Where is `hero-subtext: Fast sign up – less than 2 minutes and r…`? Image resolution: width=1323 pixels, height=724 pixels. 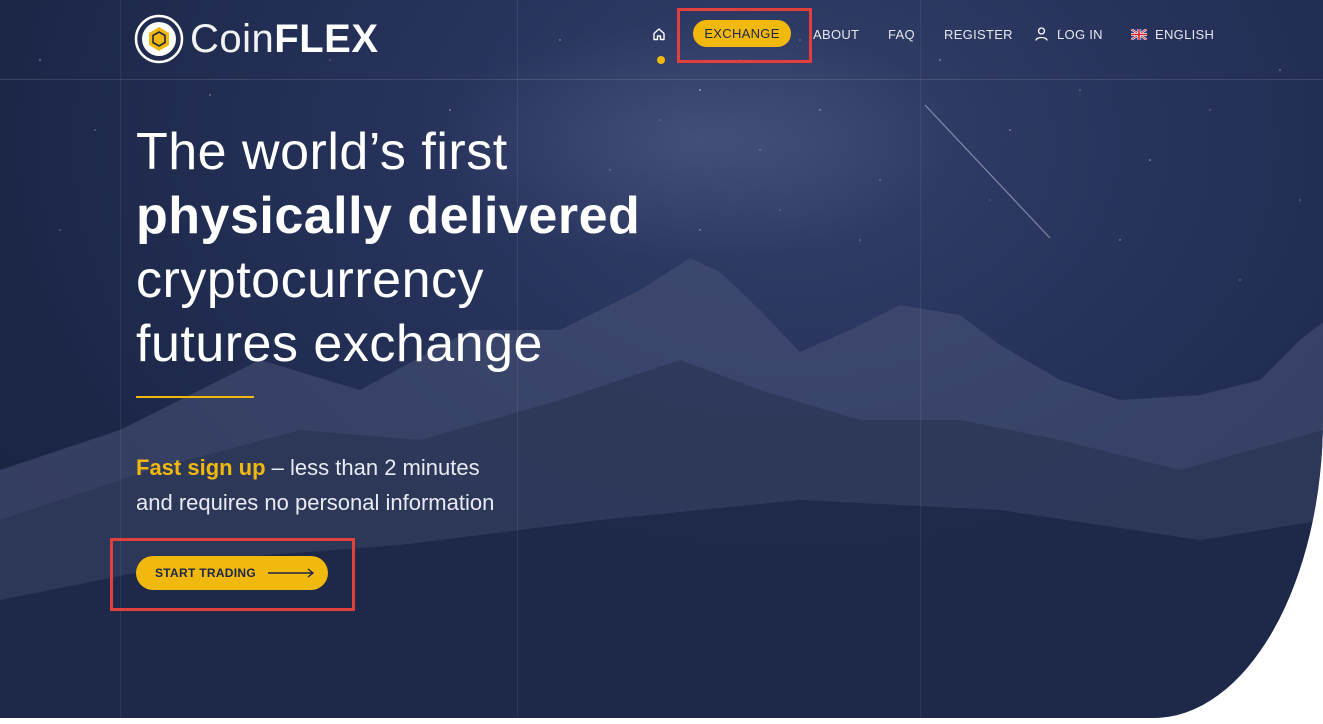
hero-subtext: Fast sign up – less than 2 minutes and r… is located at coordinates (315, 485).